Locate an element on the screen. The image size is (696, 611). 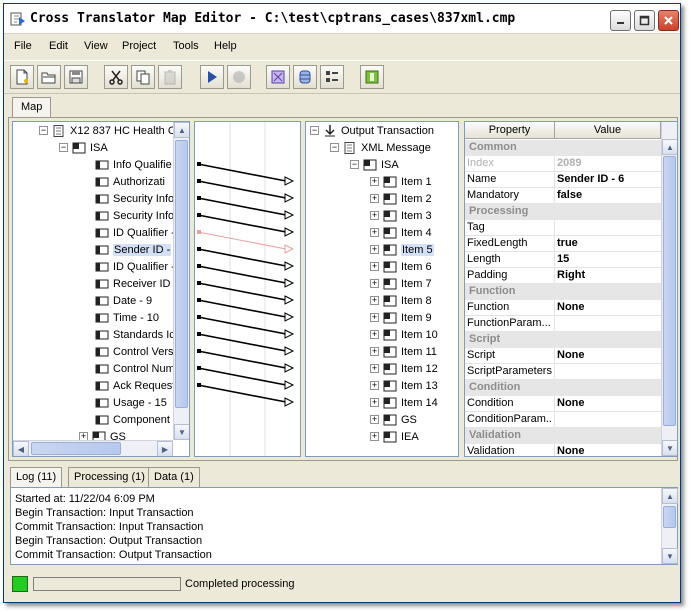
tab-data: Data (1) is located at coordinates (174, 477).